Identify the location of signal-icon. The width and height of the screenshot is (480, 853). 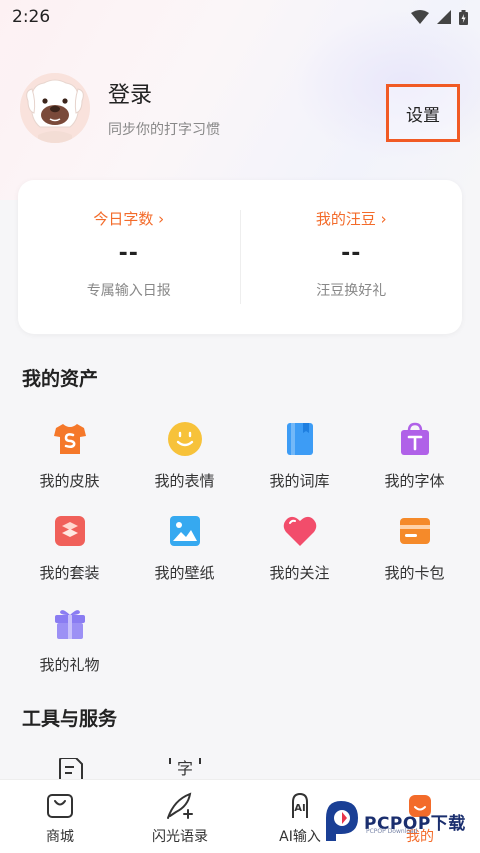
(444, 17).